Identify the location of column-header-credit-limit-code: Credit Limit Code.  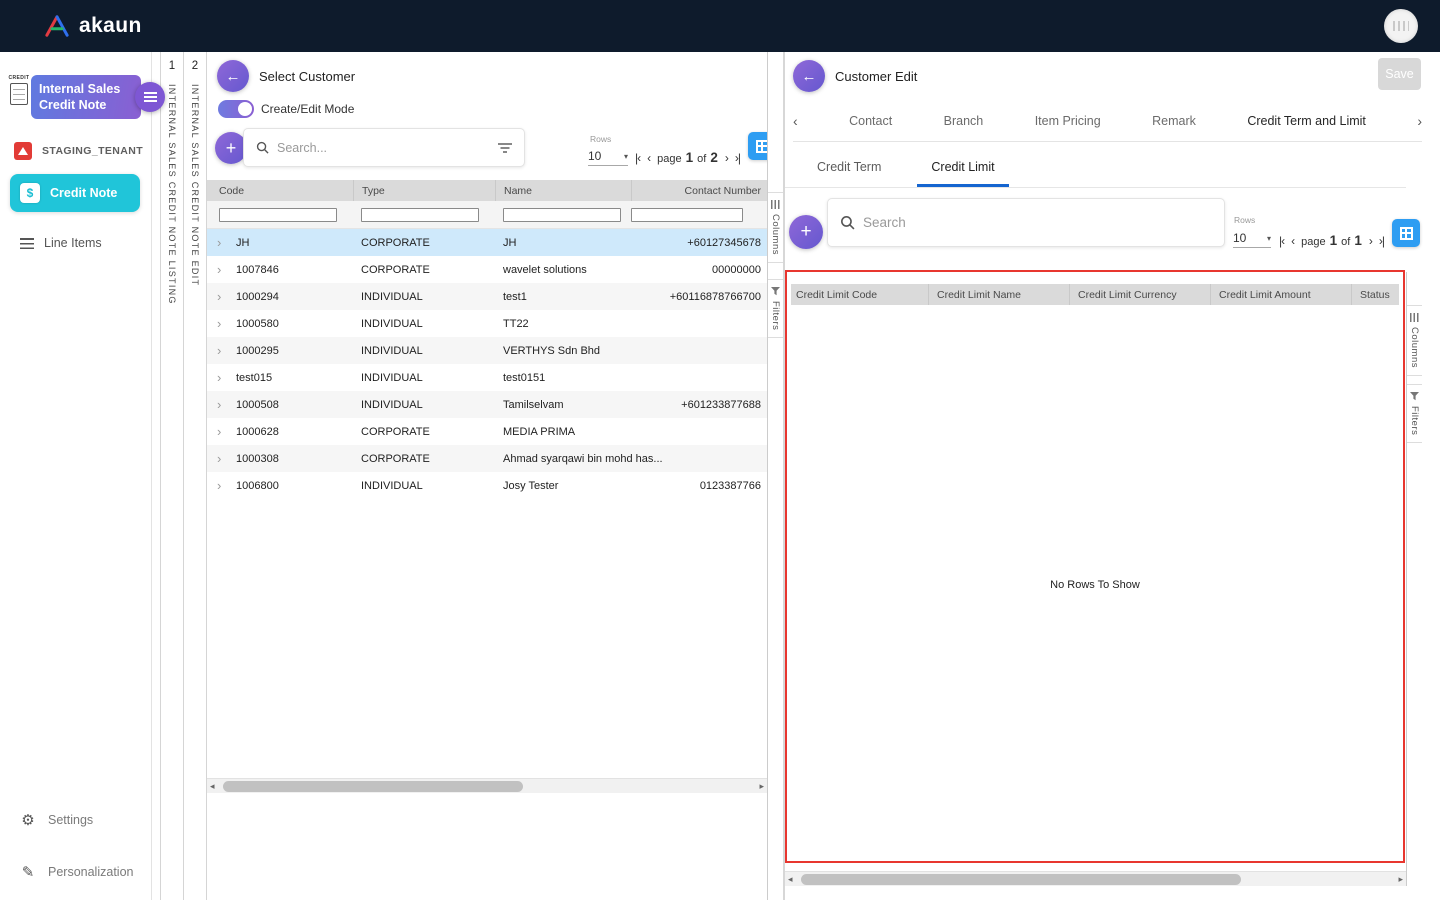
(859, 294).